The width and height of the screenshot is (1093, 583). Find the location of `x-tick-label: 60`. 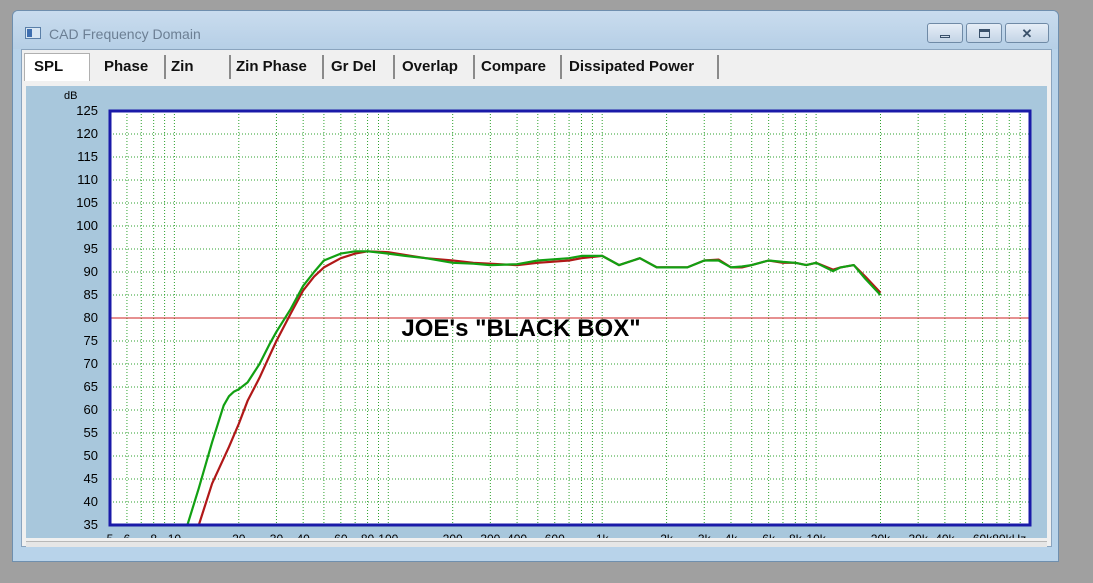

x-tick-label: 60 is located at coordinates (341, 535).